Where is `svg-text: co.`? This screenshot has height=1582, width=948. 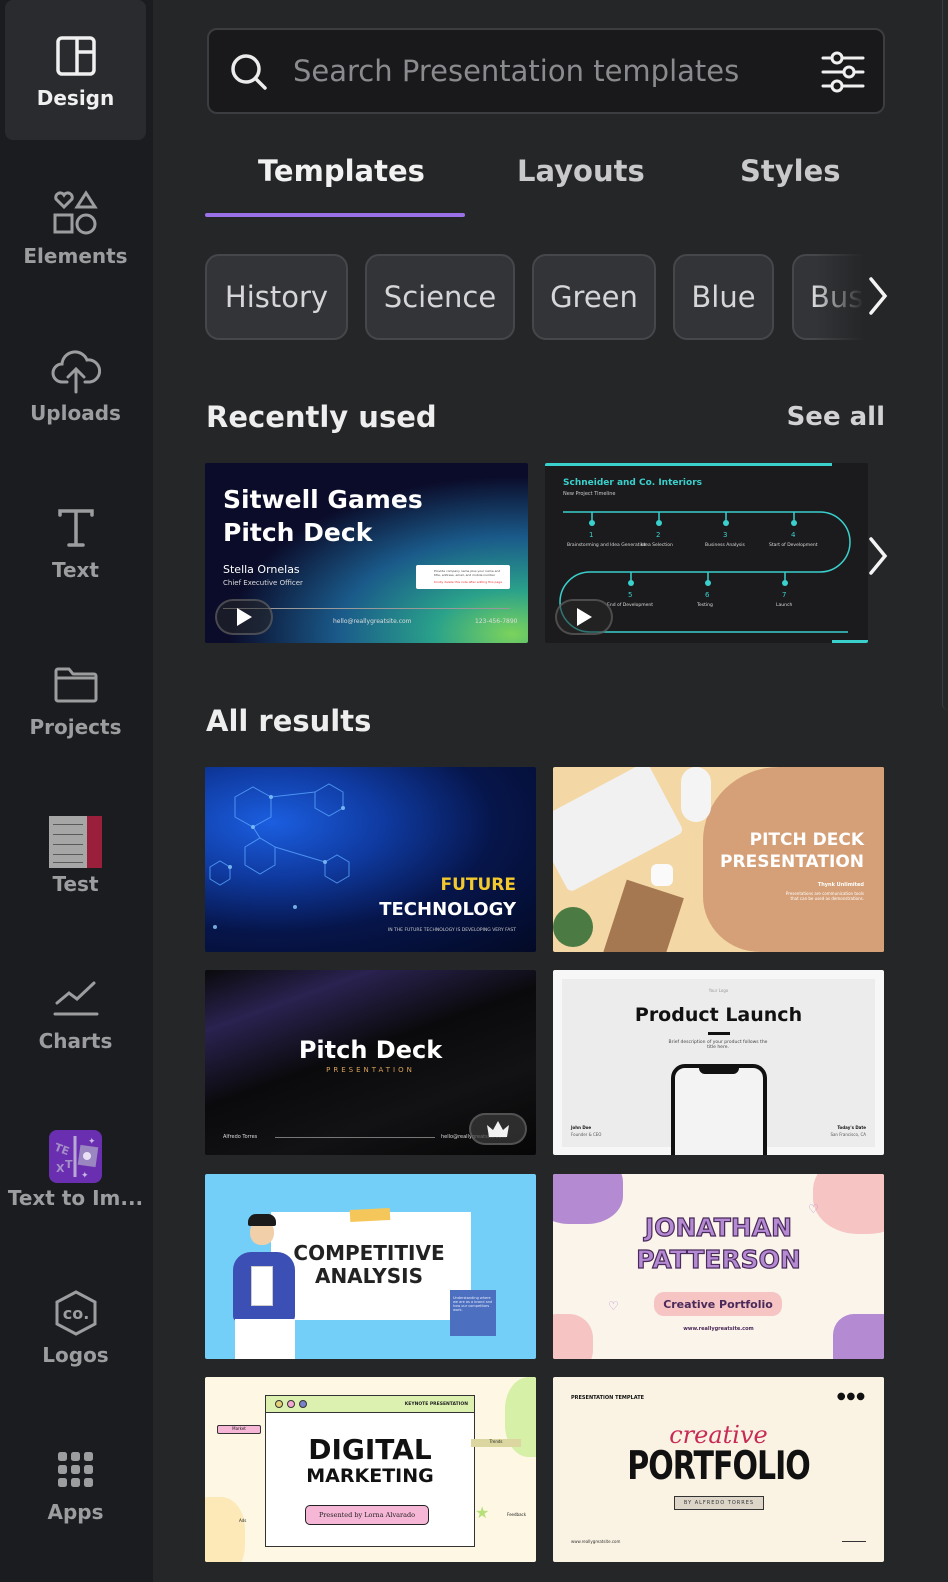
svg-text: co. is located at coordinates (75, 1313).